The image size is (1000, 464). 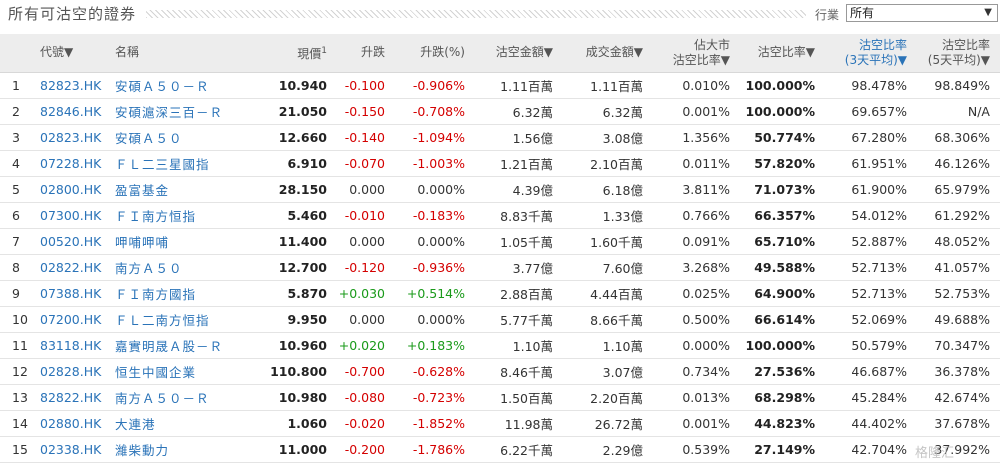 What do you see at coordinates (20, 423) in the screenshot?
I see `row-index: 14` at bounding box center [20, 423].